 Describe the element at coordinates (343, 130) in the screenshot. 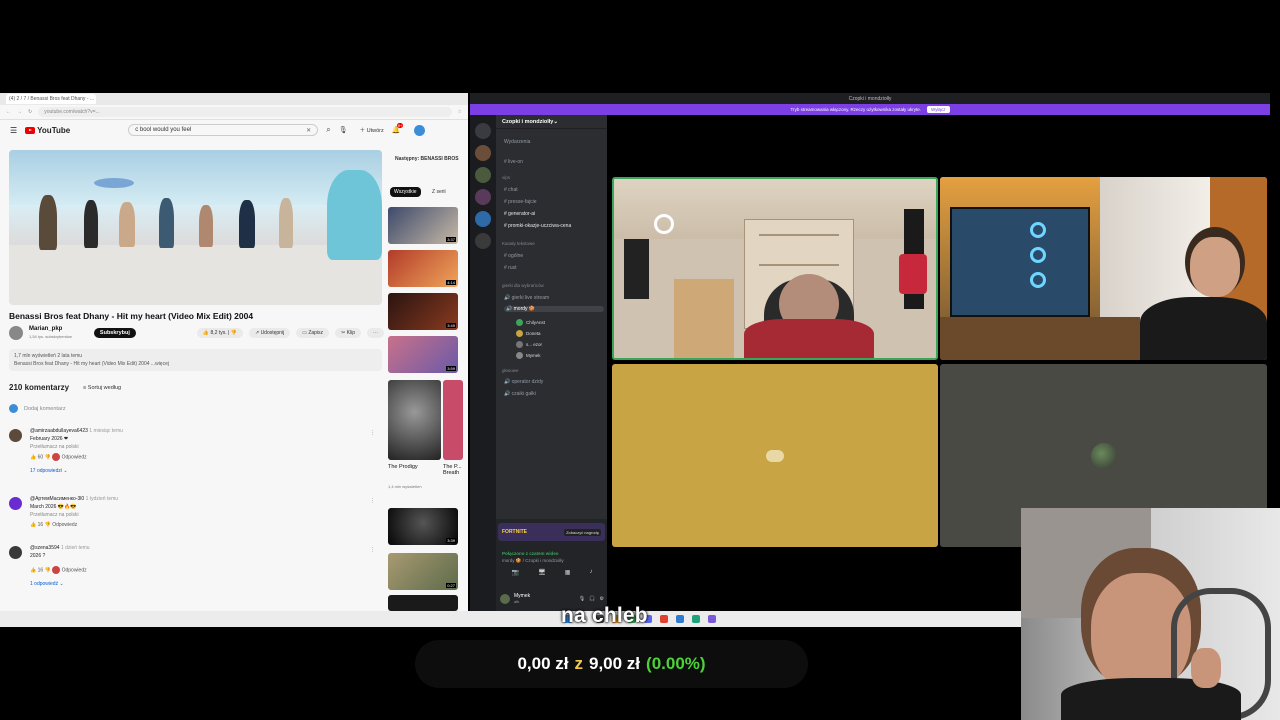

I see `mic-icon: 🎙` at that location.